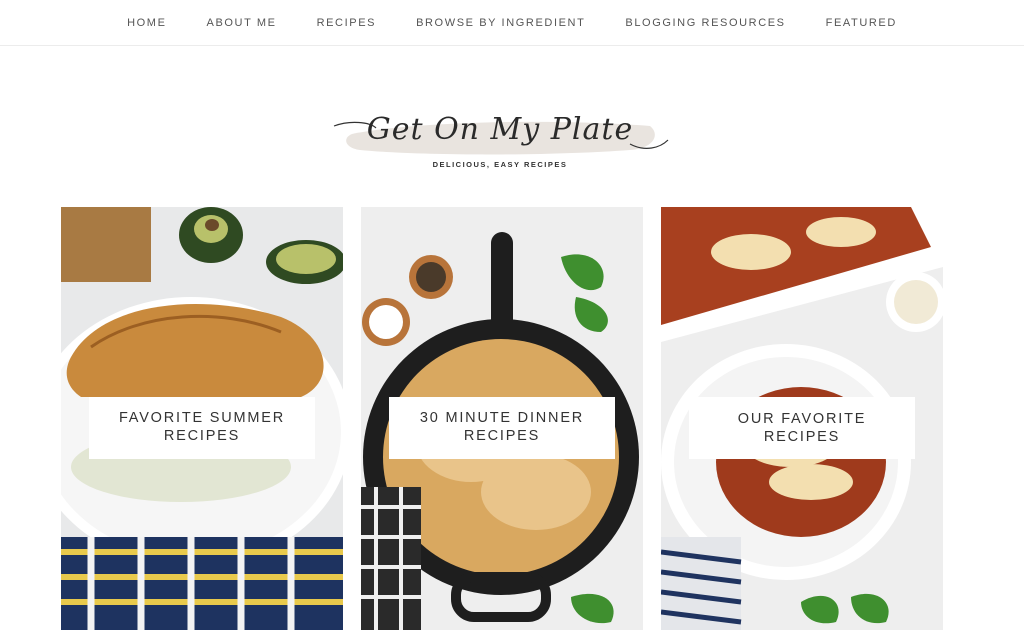 Image resolution: width=1024 pixels, height=644 pixels. What do you see at coordinates (861, 23) in the screenshot?
I see `nav-featured: FEATURED` at bounding box center [861, 23].